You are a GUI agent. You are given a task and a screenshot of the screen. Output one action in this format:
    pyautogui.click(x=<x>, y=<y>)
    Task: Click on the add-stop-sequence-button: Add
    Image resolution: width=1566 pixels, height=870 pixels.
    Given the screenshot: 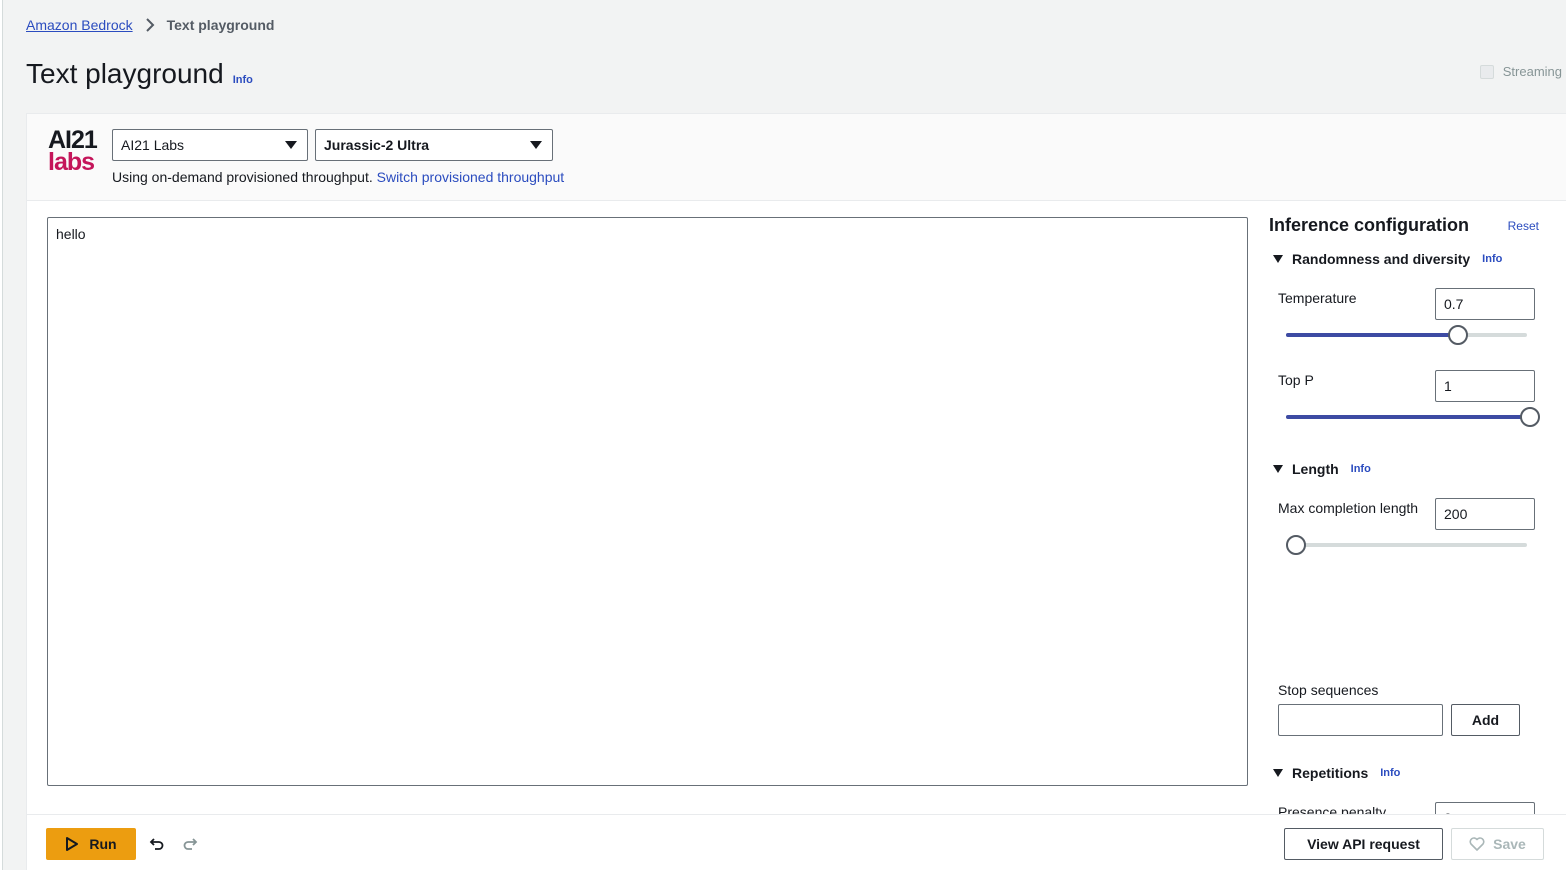 What is the action you would take?
    pyautogui.click(x=1485, y=720)
    